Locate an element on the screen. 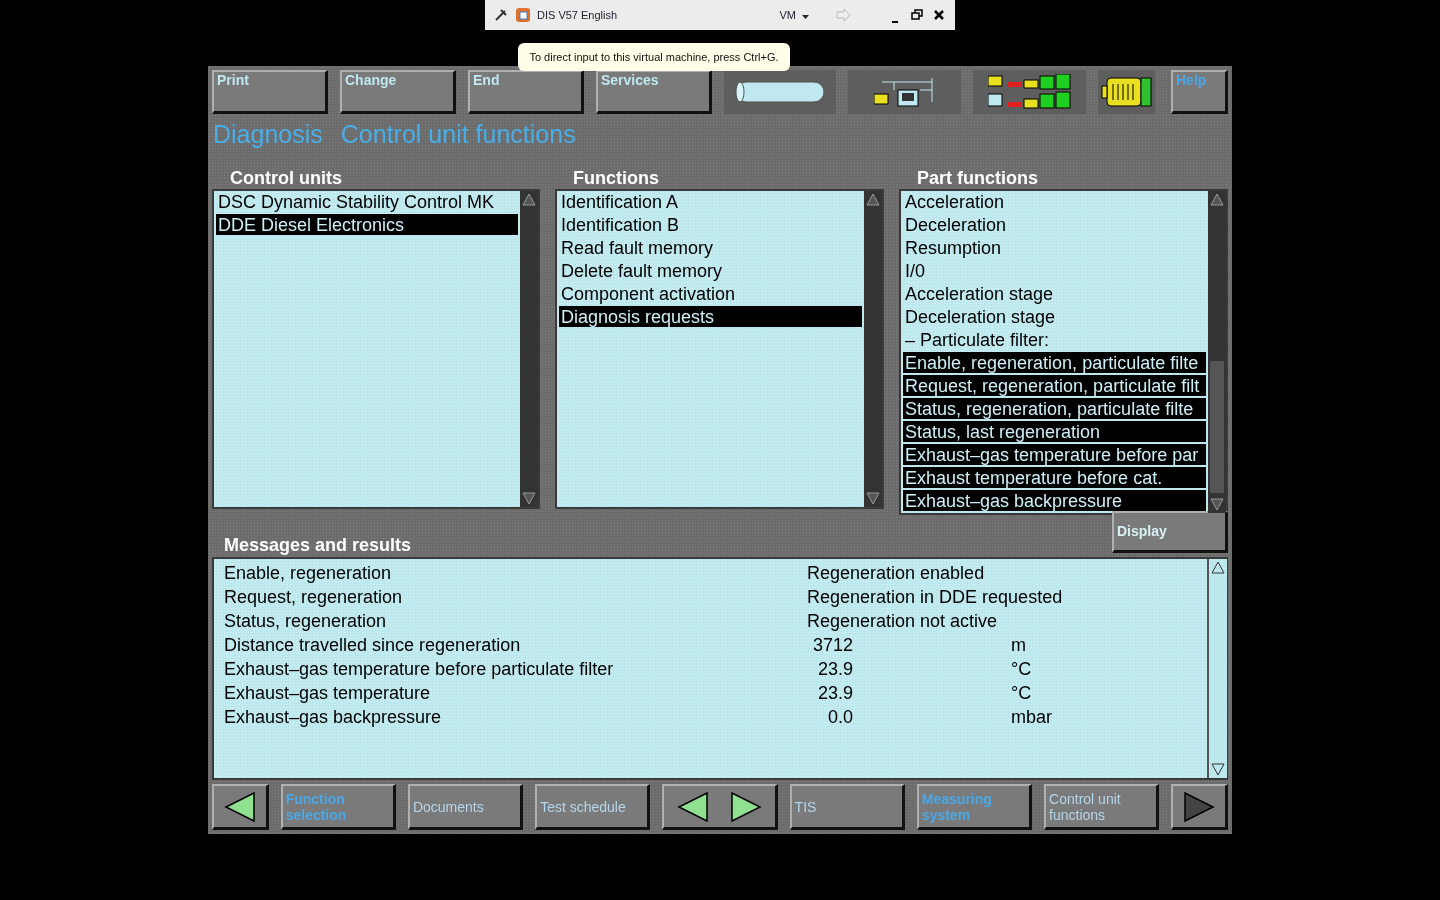 The image size is (1440, 900). list-heading: Functions is located at coordinates (616, 178).